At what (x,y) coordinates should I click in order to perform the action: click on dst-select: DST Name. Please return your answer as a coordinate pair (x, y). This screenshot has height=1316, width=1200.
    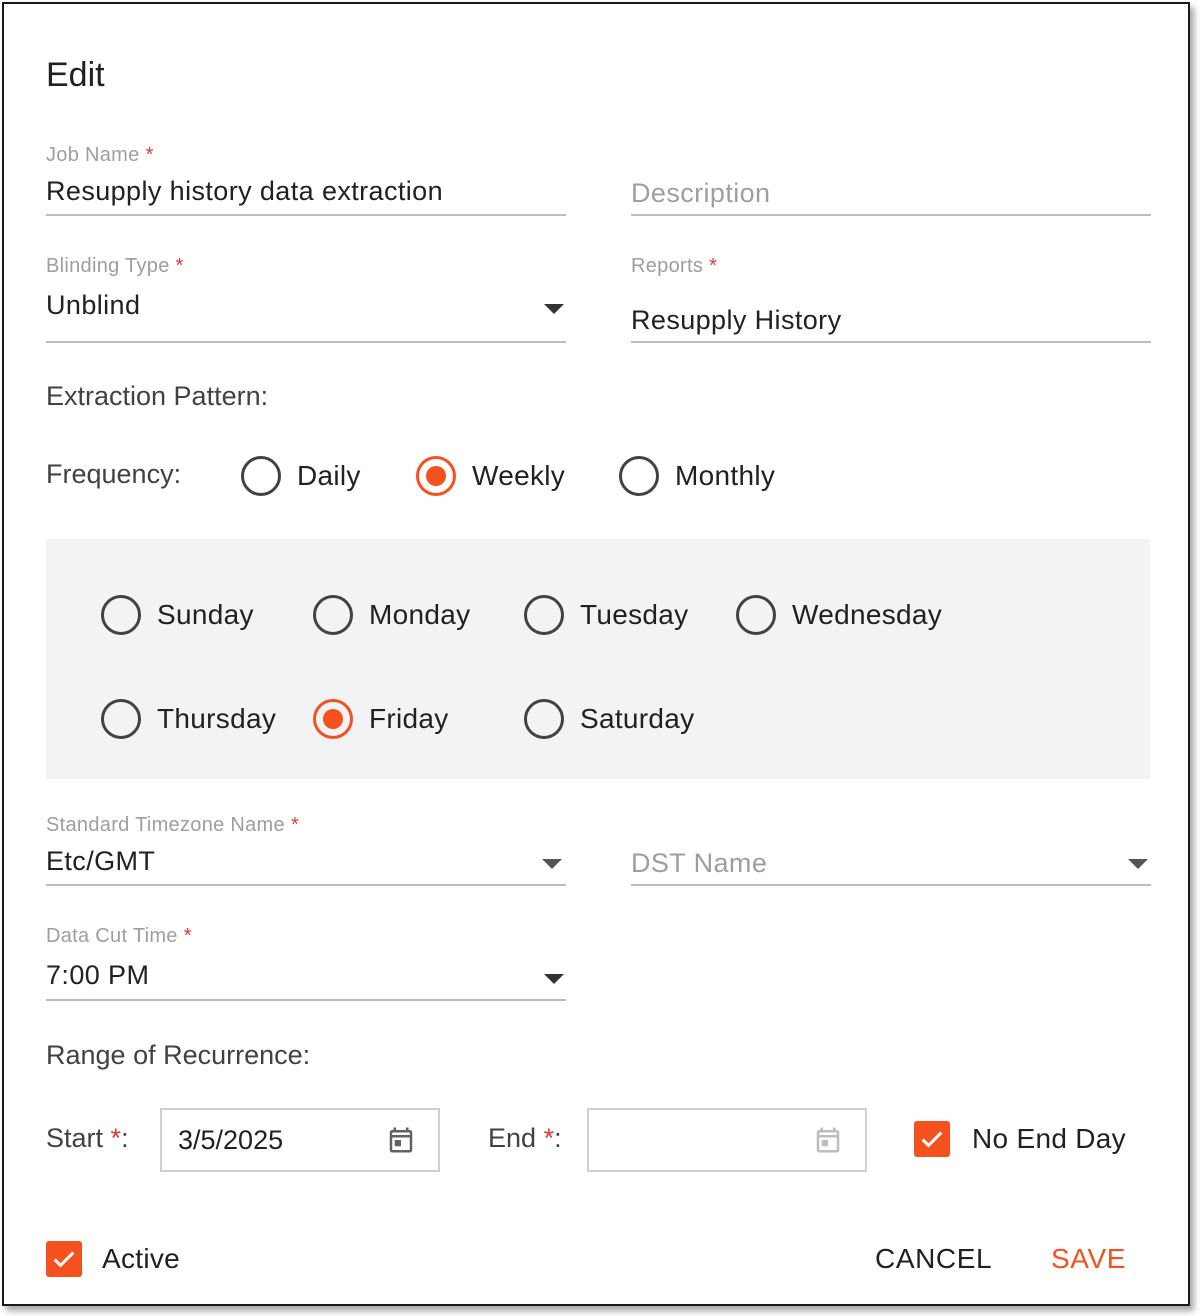
    Looking at the image, I should click on (891, 866).